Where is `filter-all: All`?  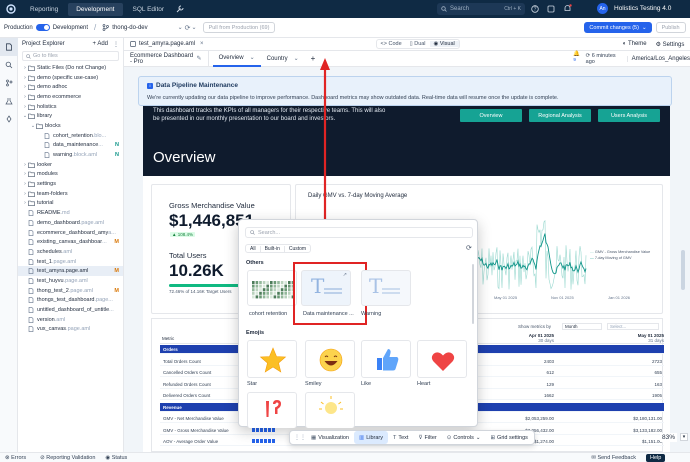 filter-all: All is located at coordinates (253, 249).